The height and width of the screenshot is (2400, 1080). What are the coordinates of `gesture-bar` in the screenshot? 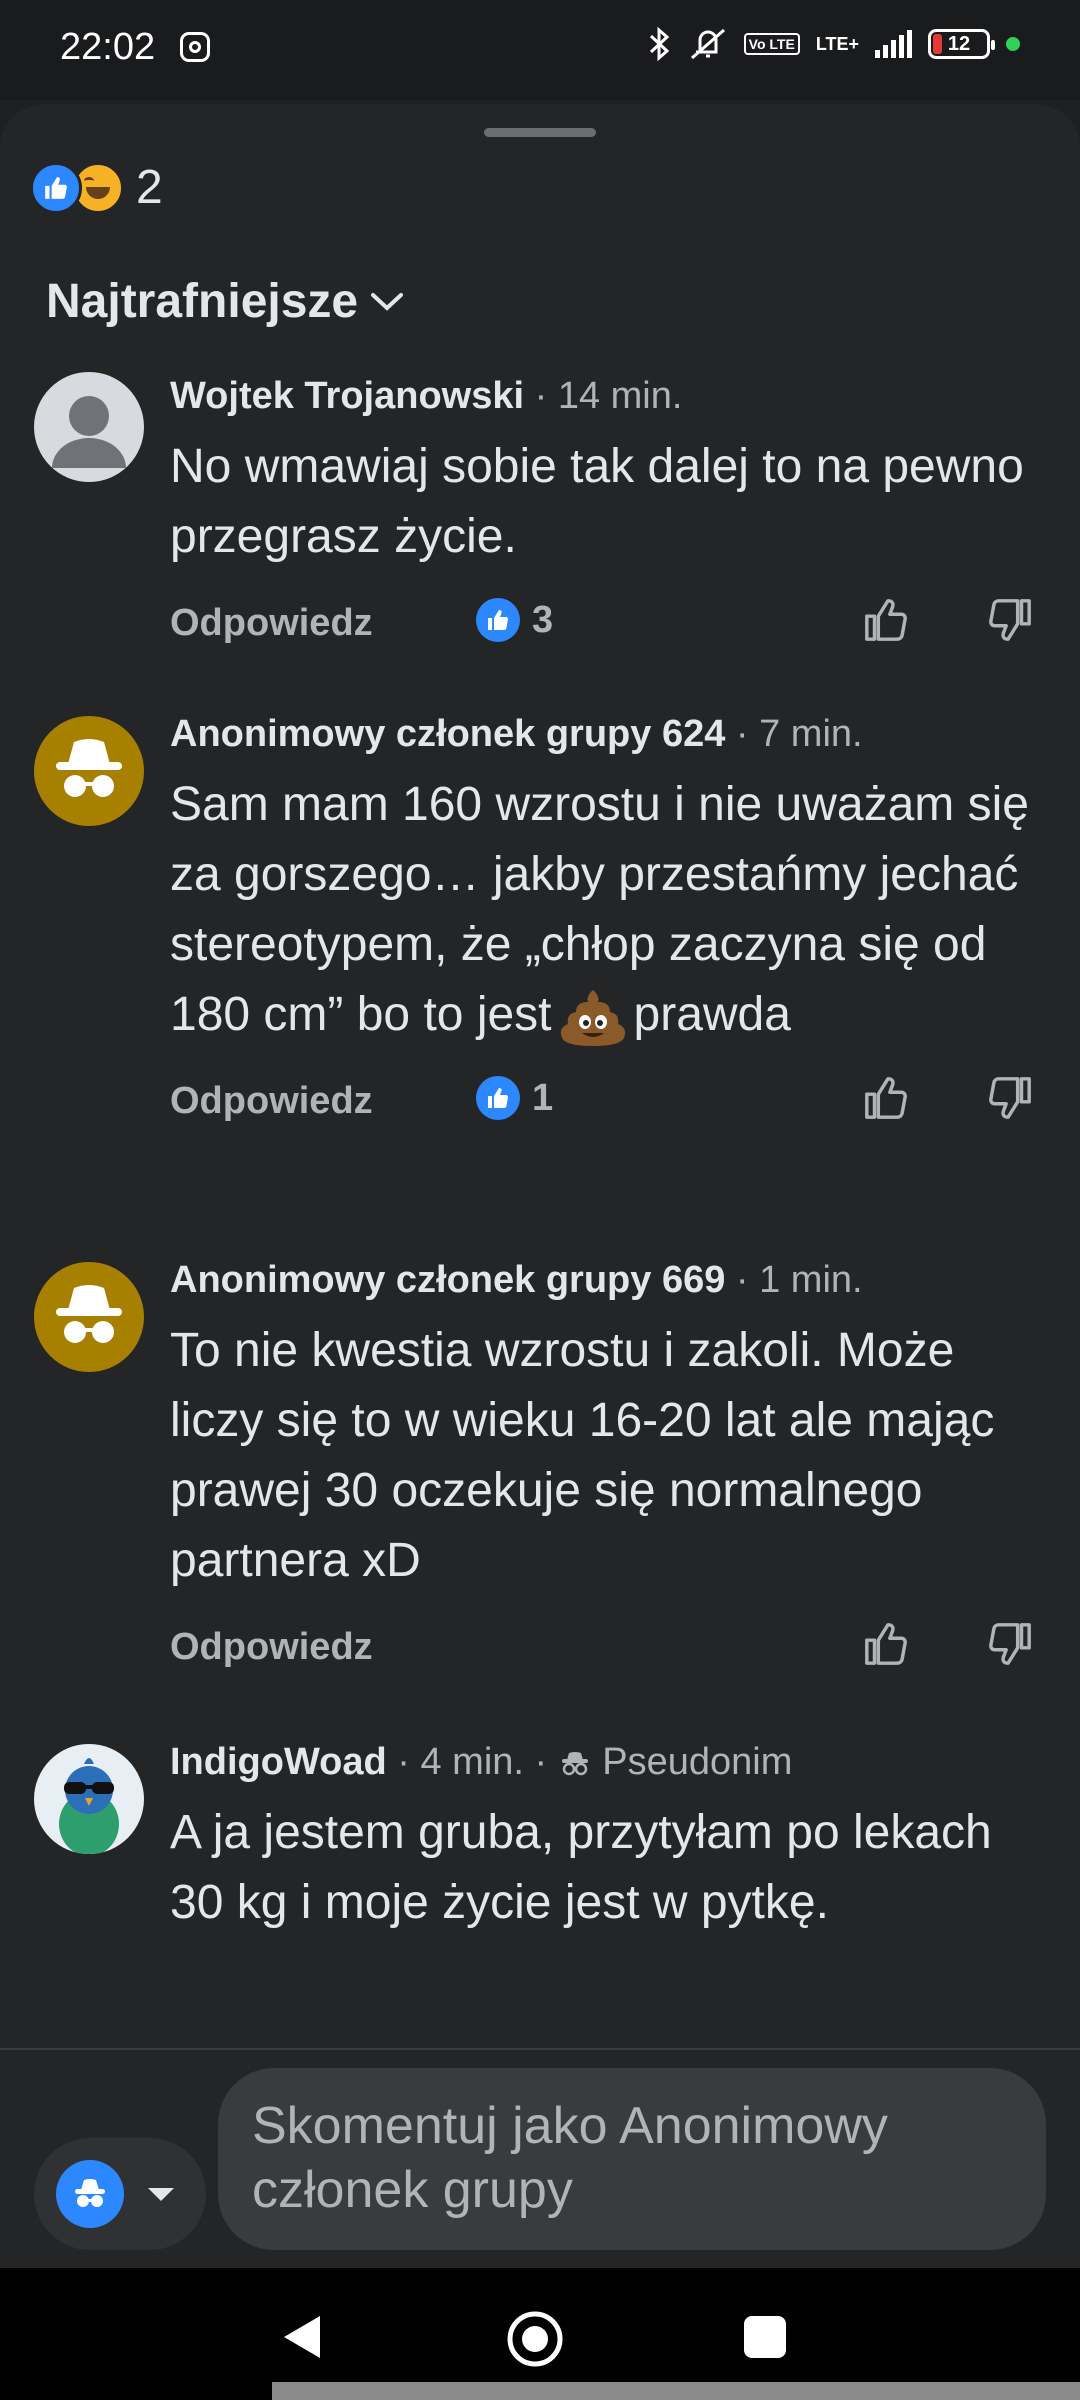 It's located at (676, 2391).